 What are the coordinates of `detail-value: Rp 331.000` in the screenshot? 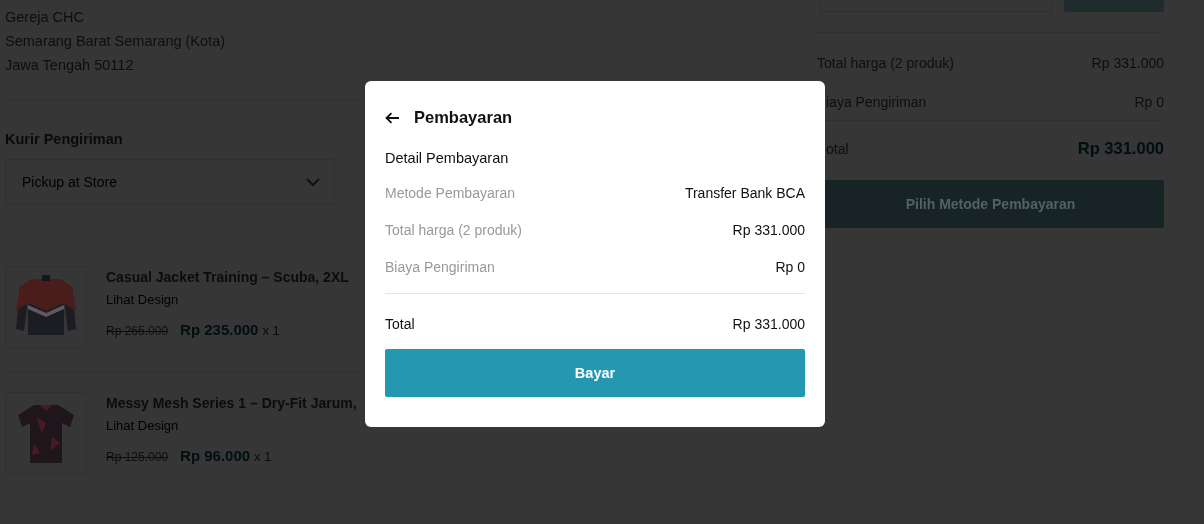 It's located at (768, 230).